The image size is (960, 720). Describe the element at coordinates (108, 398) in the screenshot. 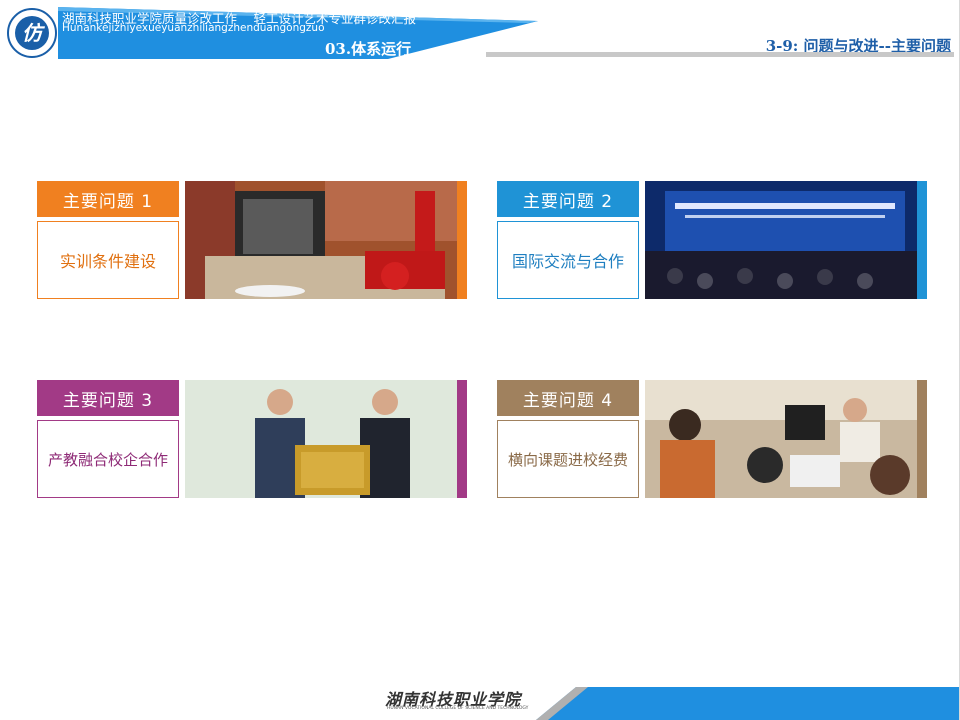

I see `issue-tag-3: 主要问题 3` at that location.